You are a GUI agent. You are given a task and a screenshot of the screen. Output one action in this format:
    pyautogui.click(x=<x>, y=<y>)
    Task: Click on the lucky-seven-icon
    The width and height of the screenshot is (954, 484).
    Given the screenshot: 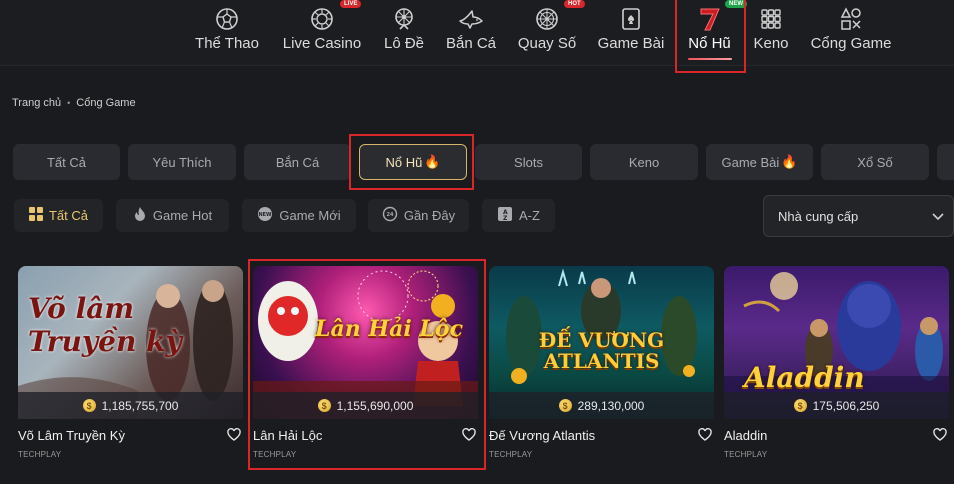 What is the action you would take?
    pyautogui.click(x=710, y=19)
    